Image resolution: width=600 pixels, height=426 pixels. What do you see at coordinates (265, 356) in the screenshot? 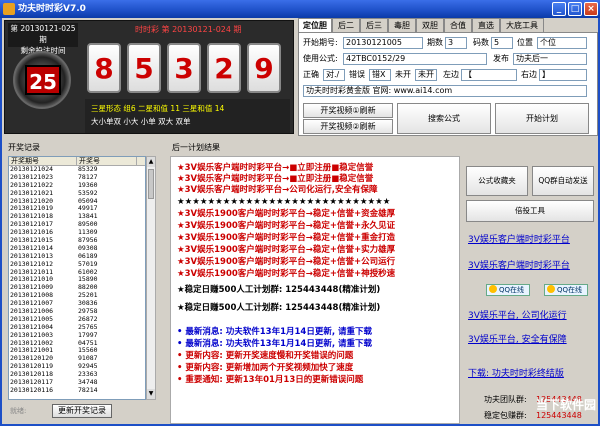
I see `plan-line: • 更新内容: 更新开奖速度慢和开奖错误的问题` at bounding box center [265, 356].